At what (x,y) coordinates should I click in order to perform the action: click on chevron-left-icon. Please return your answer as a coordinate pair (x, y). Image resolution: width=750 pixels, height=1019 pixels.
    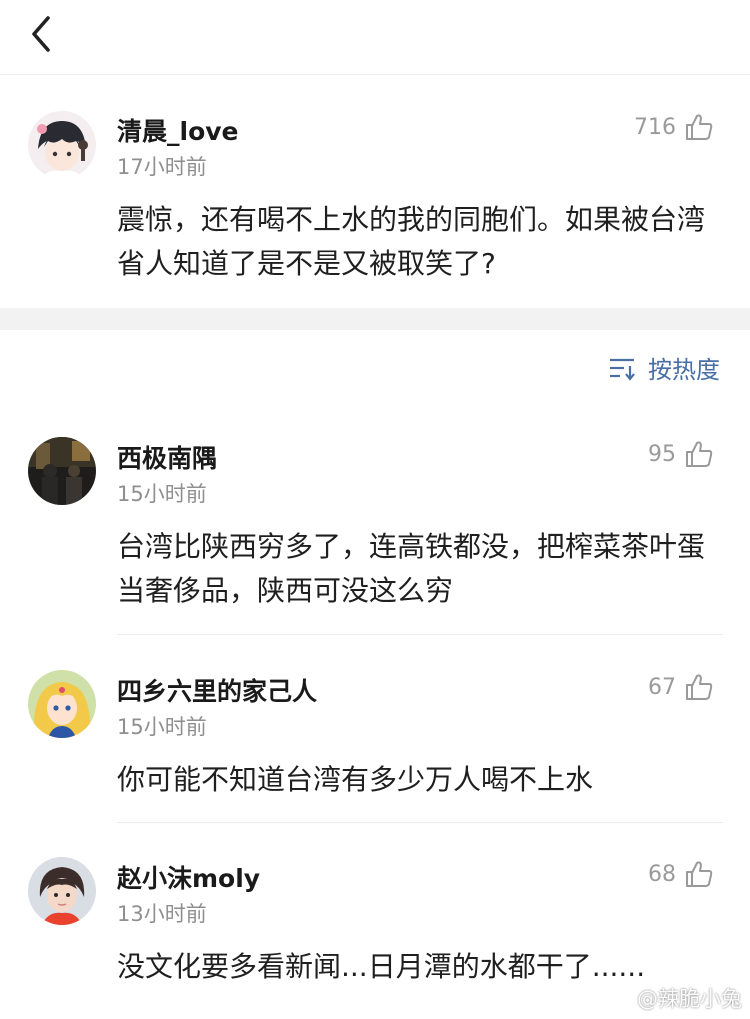
    Looking at the image, I should click on (41, 34).